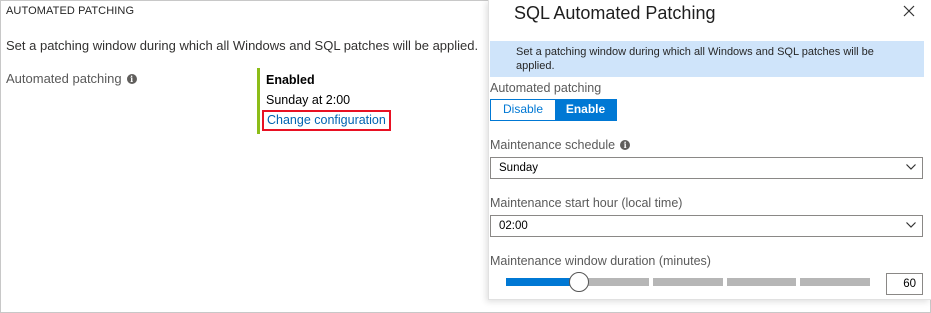 The width and height of the screenshot is (931, 313). What do you see at coordinates (64, 78) in the screenshot?
I see `field-label-text: Automated patching` at bounding box center [64, 78].